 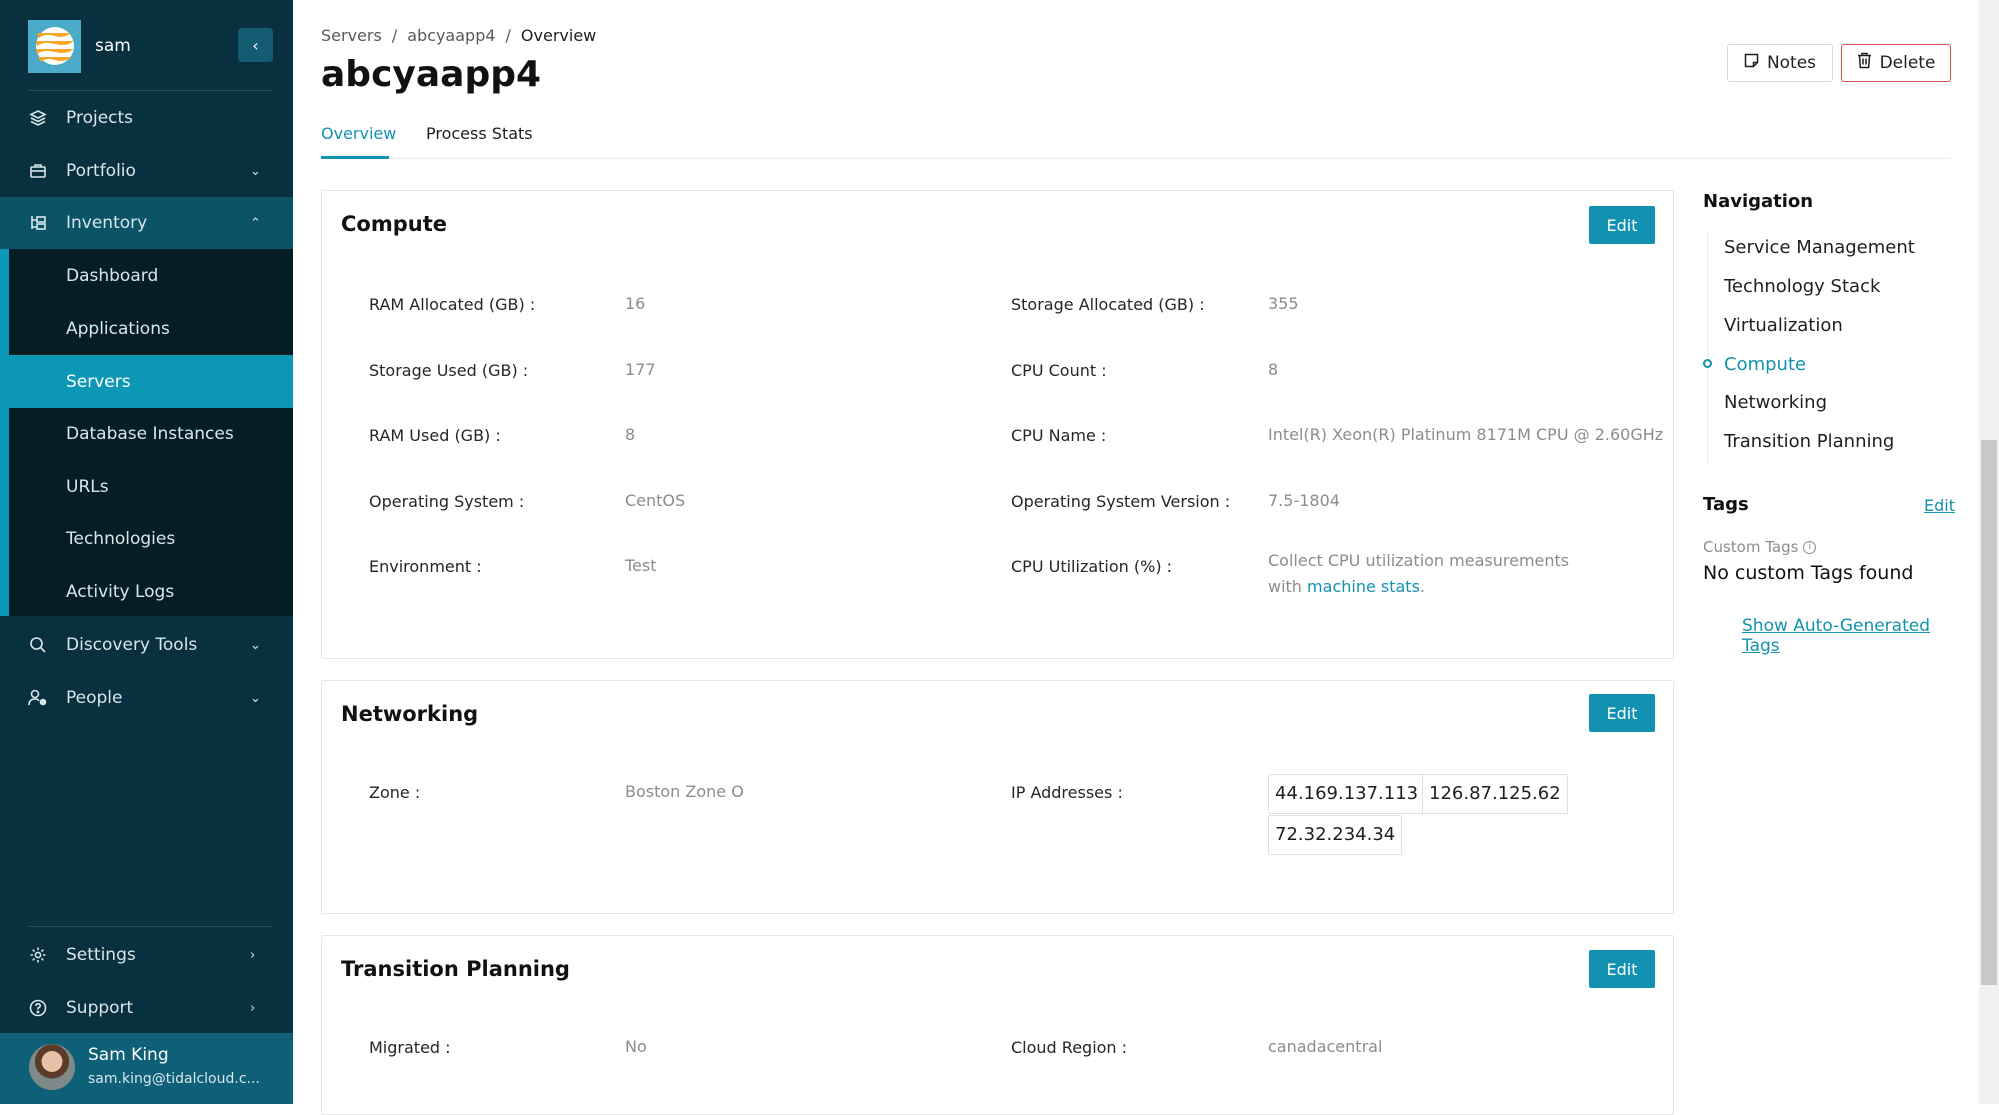 What do you see at coordinates (435, 435) in the screenshot?
I see `field-label: RAM Used (GB) :` at bounding box center [435, 435].